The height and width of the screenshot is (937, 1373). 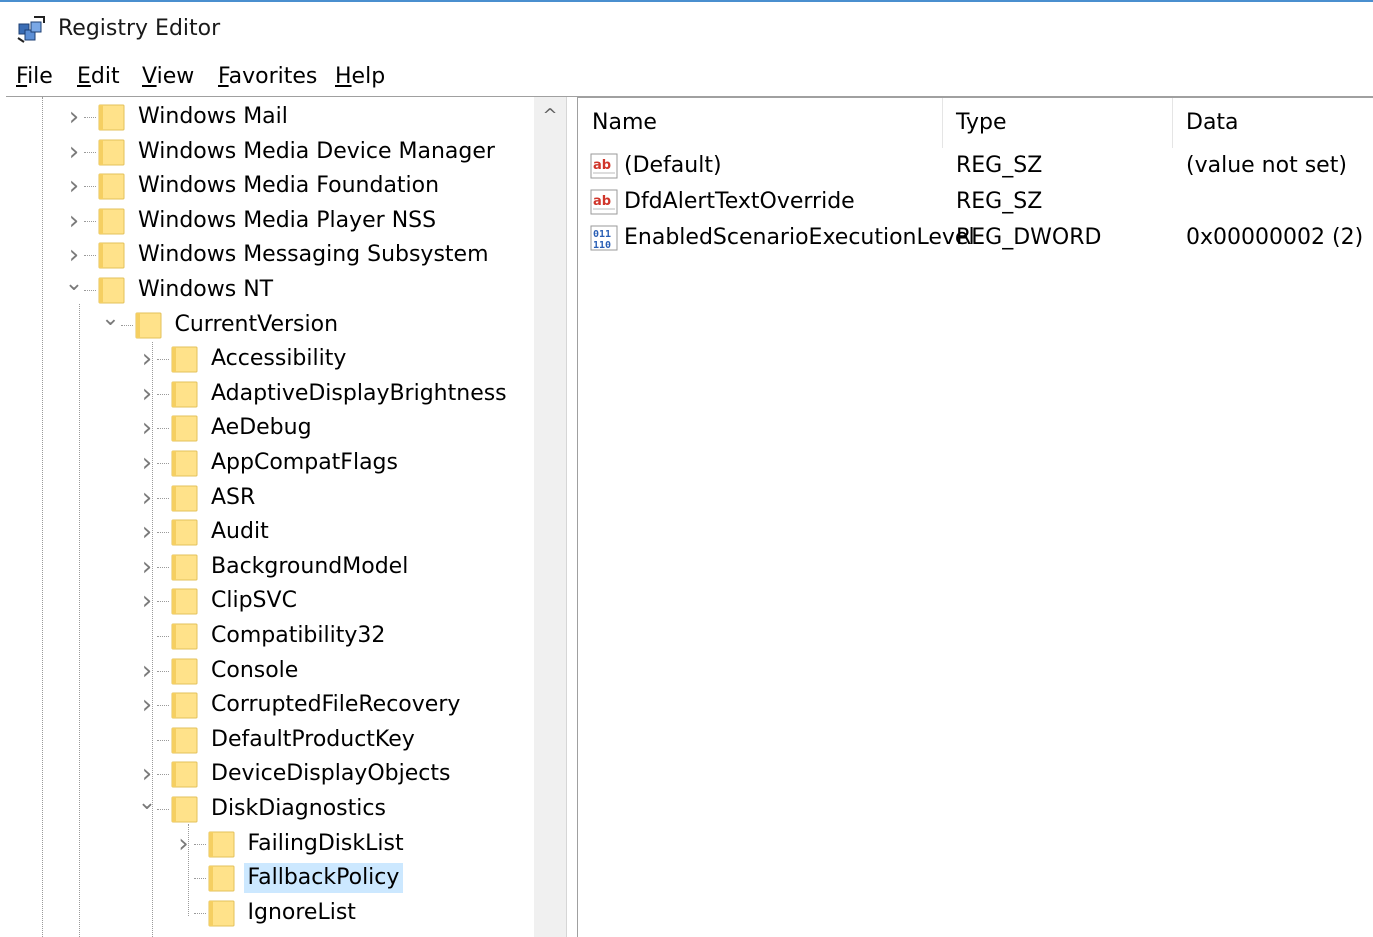 I want to click on tree-item-label: Windows Messaging Subsystem, so click(x=313, y=255).